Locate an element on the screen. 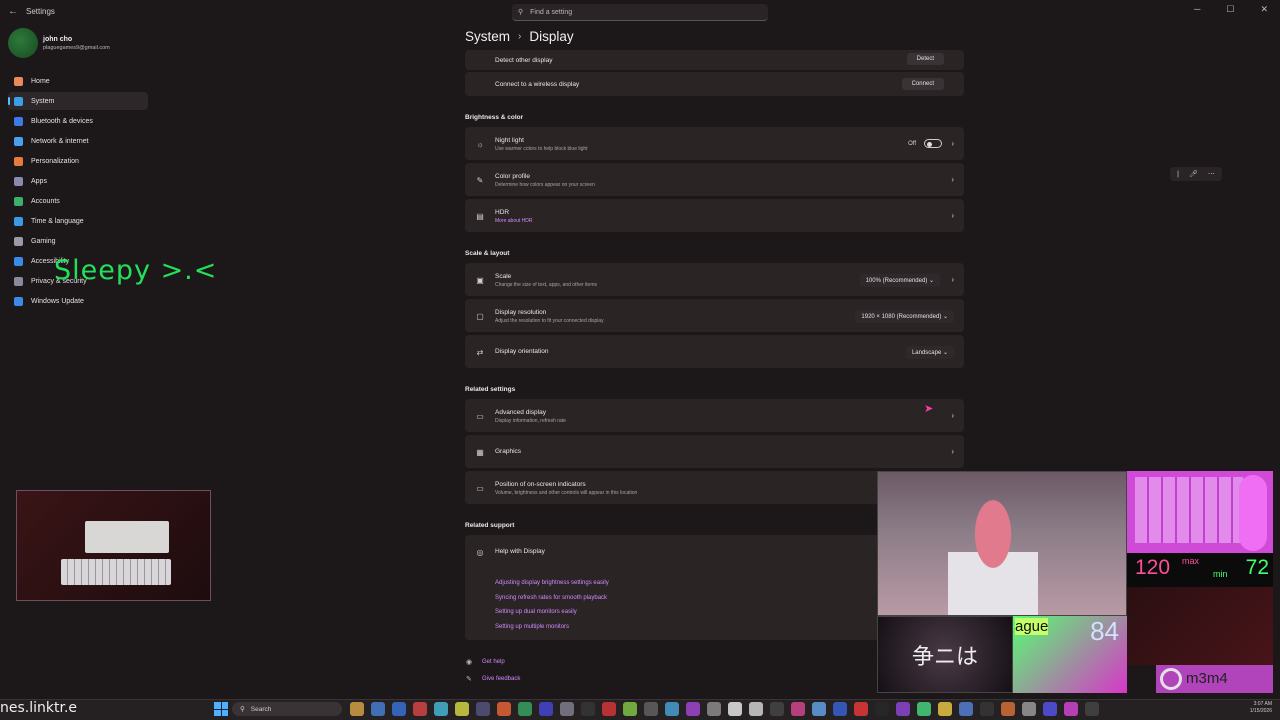 The width and height of the screenshot is (1280, 720). night-light-toggle is located at coordinates (933, 143).